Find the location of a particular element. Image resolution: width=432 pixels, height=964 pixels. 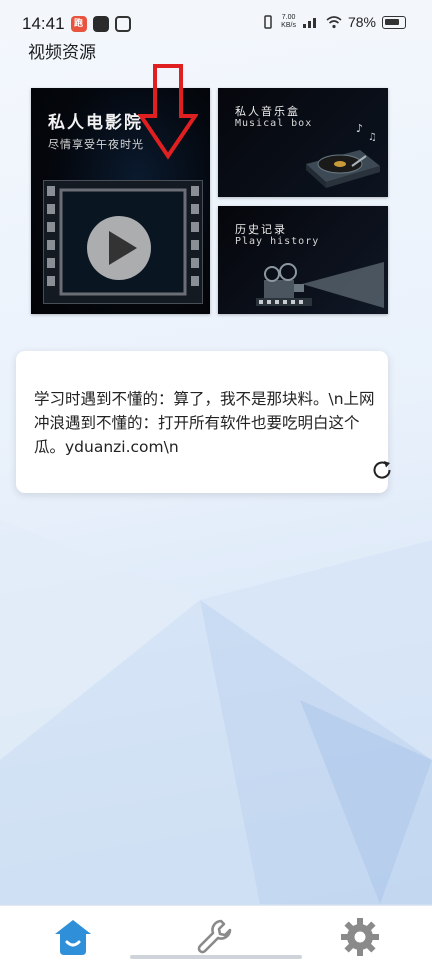

nav-settings is located at coordinates (360, 937).